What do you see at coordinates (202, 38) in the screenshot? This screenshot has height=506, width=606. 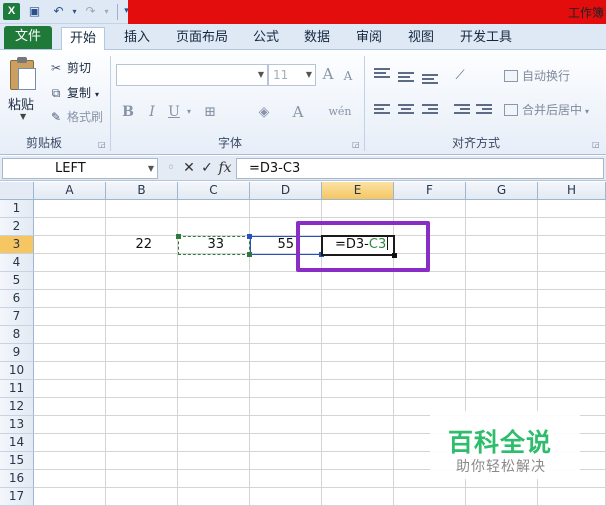 I see `tab-page-layout: 页面布局` at bounding box center [202, 38].